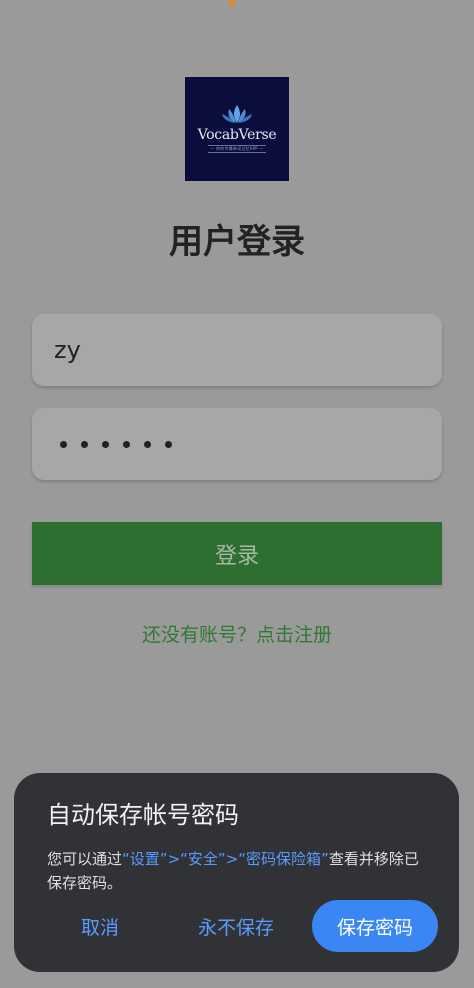 The width and height of the screenshot is (474, 988). I want to click on path-vault: “密码保险箱”, so click(283, 859).